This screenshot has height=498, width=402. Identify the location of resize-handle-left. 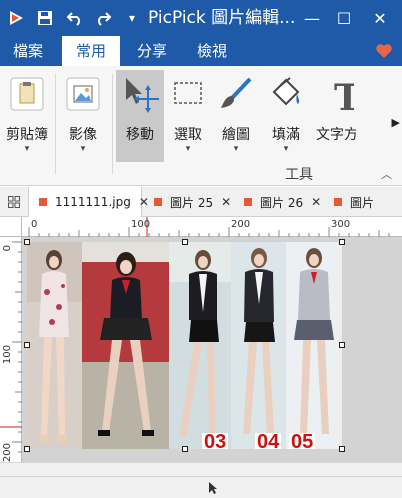
(27, 345).